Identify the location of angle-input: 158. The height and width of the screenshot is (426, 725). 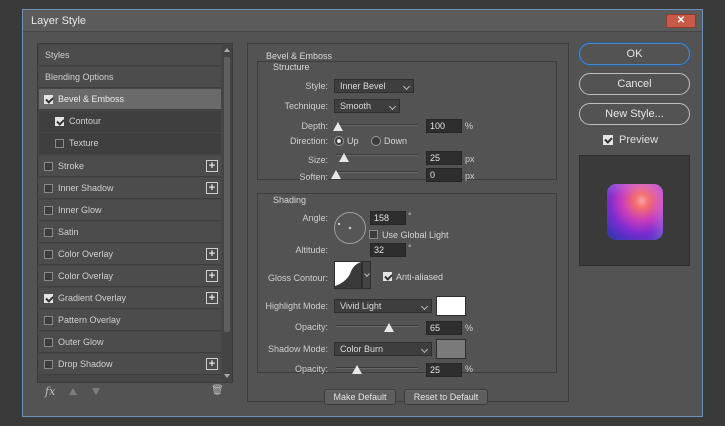
(388, 218).